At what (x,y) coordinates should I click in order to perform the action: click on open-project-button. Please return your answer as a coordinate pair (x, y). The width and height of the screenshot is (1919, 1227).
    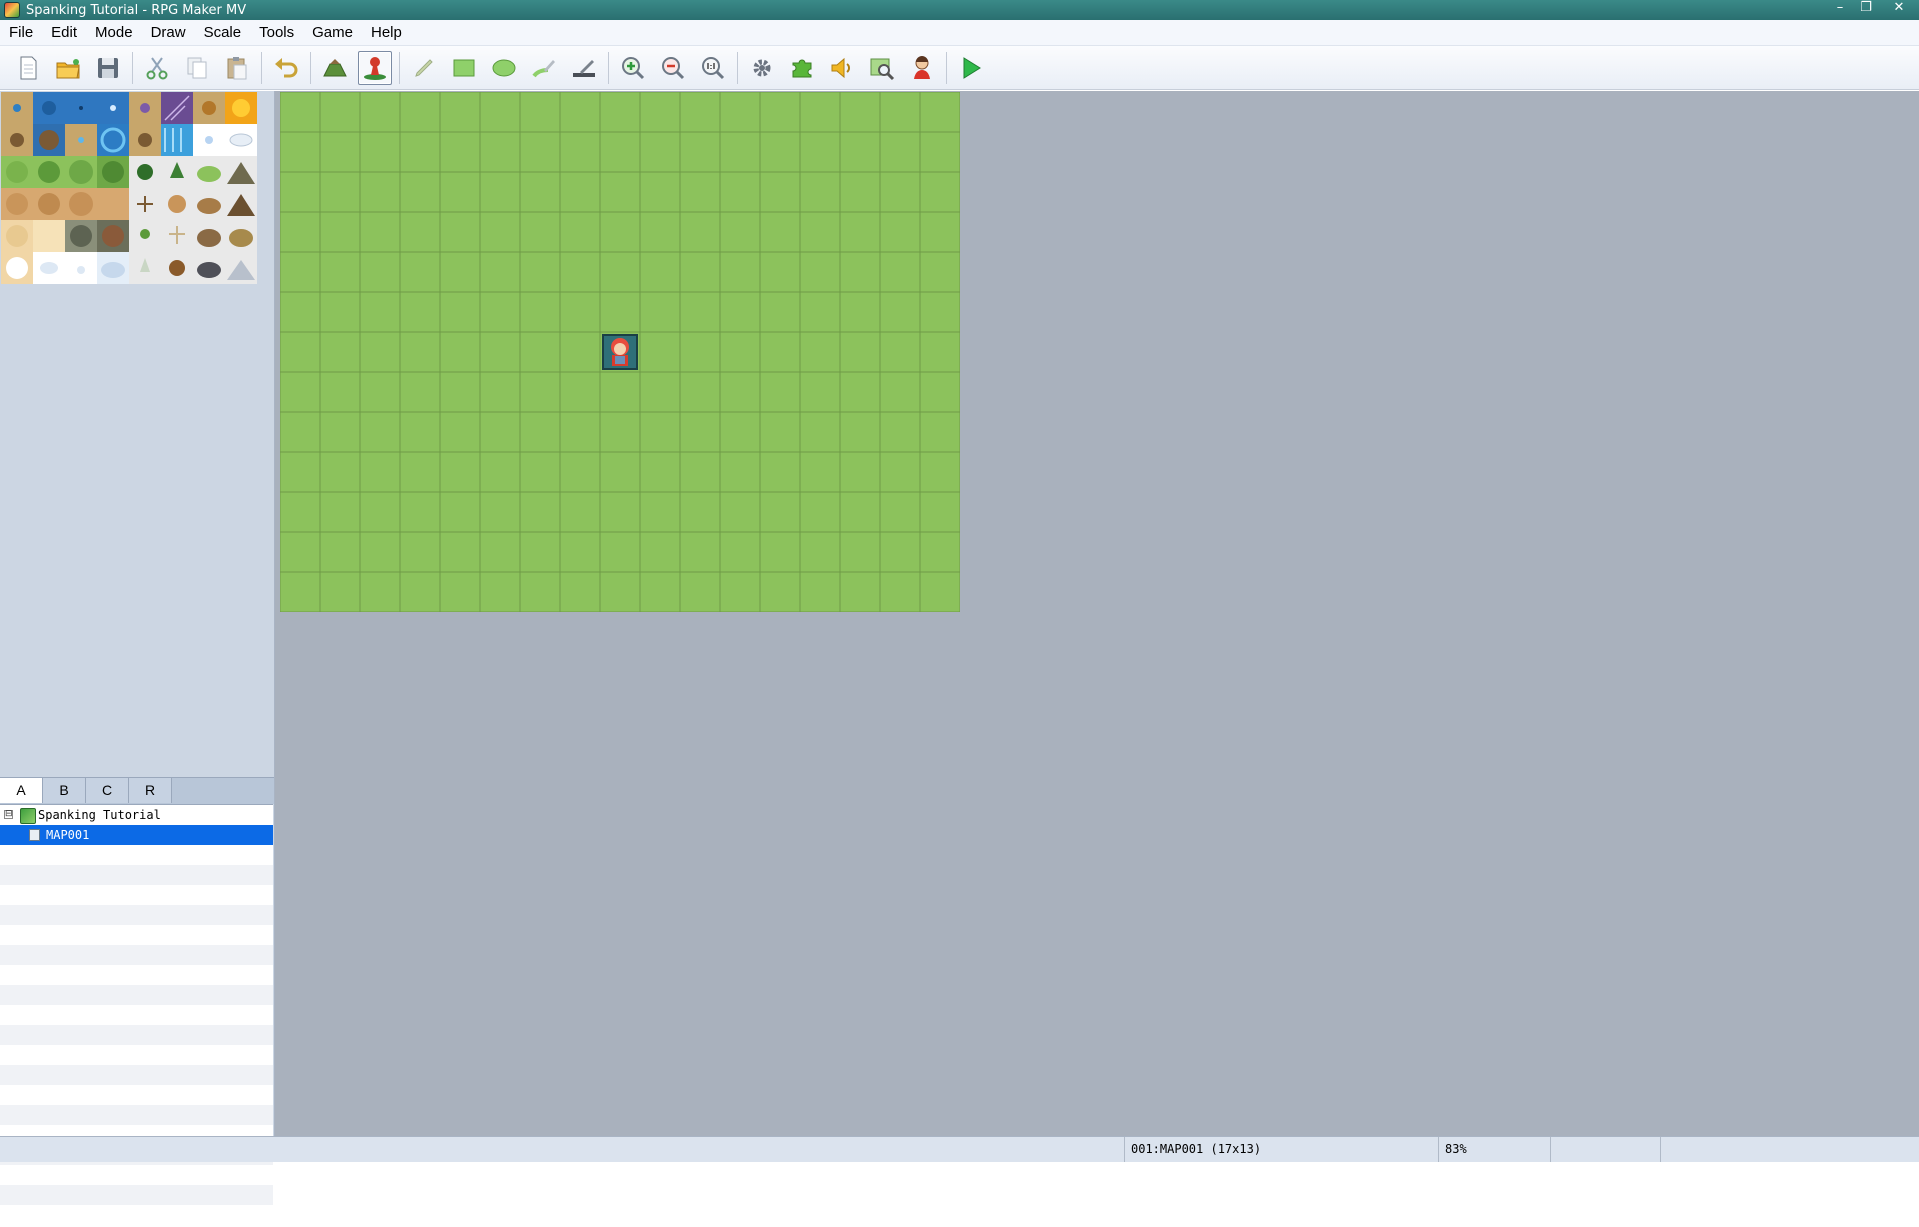
    Looking at the image, I should click on (68, 68).